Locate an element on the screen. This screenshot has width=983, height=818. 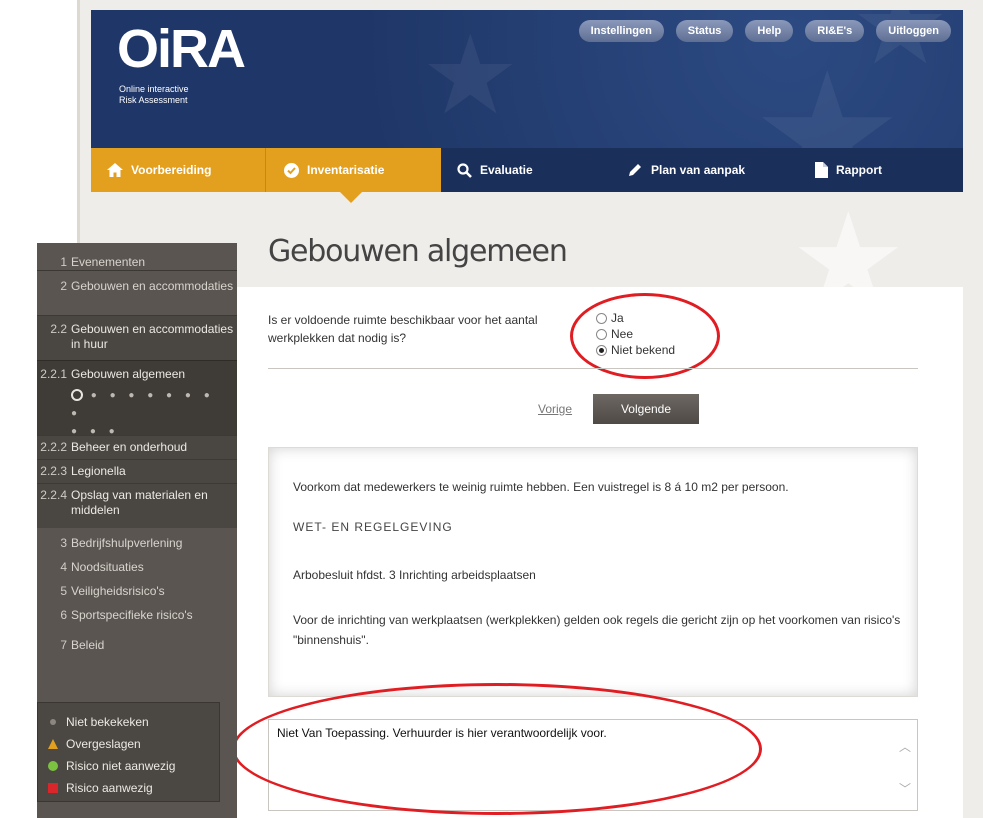
home-icon is located at coordinates (115, 170).